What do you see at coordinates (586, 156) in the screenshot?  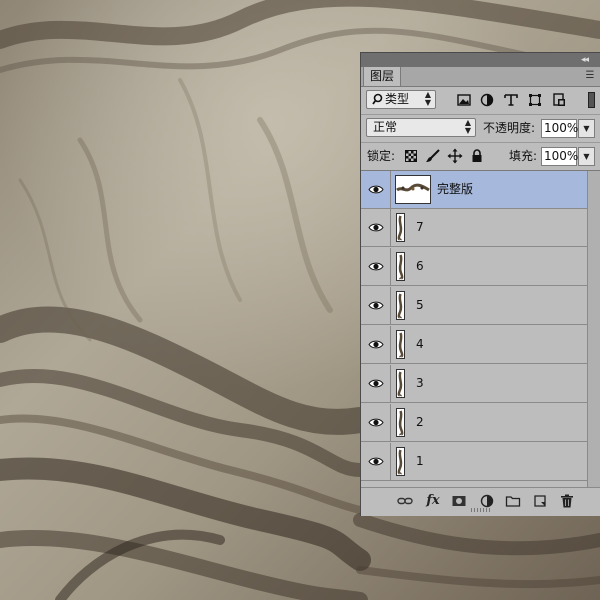 I see `fill-dropdown-button: ▼` at bounding box center [586, 156].